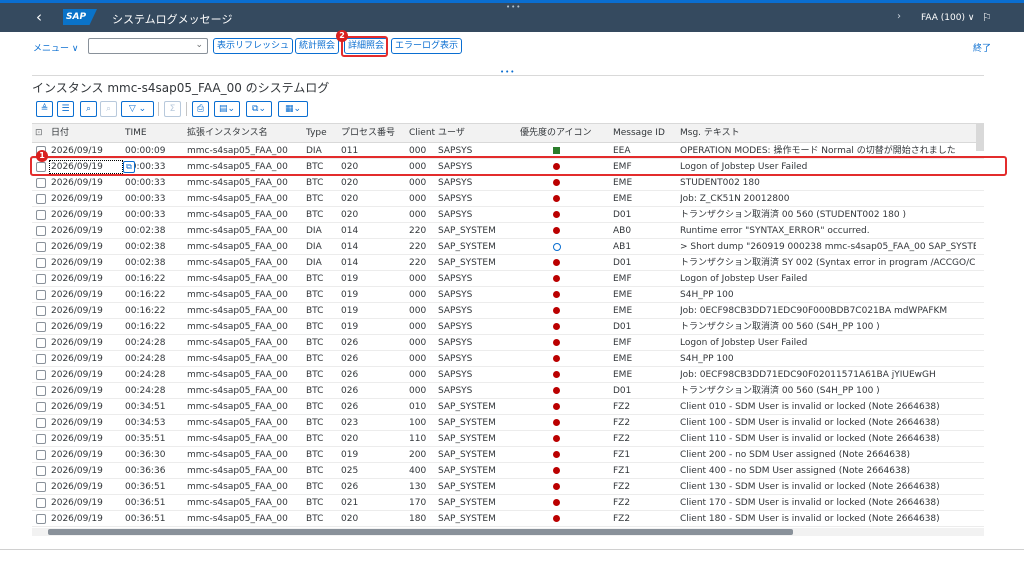  What do you see at coordinates (44, 109) in the screenshot?
I see `select-all-icon: ≜` at bounding box center [44, 109].